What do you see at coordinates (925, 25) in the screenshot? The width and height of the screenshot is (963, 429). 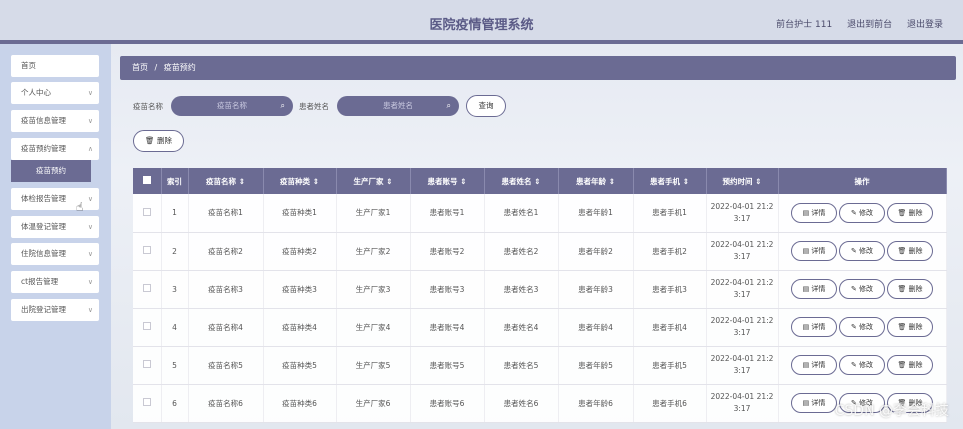 I see `logout-link: 退出登录` at bounding box center [925, 25].